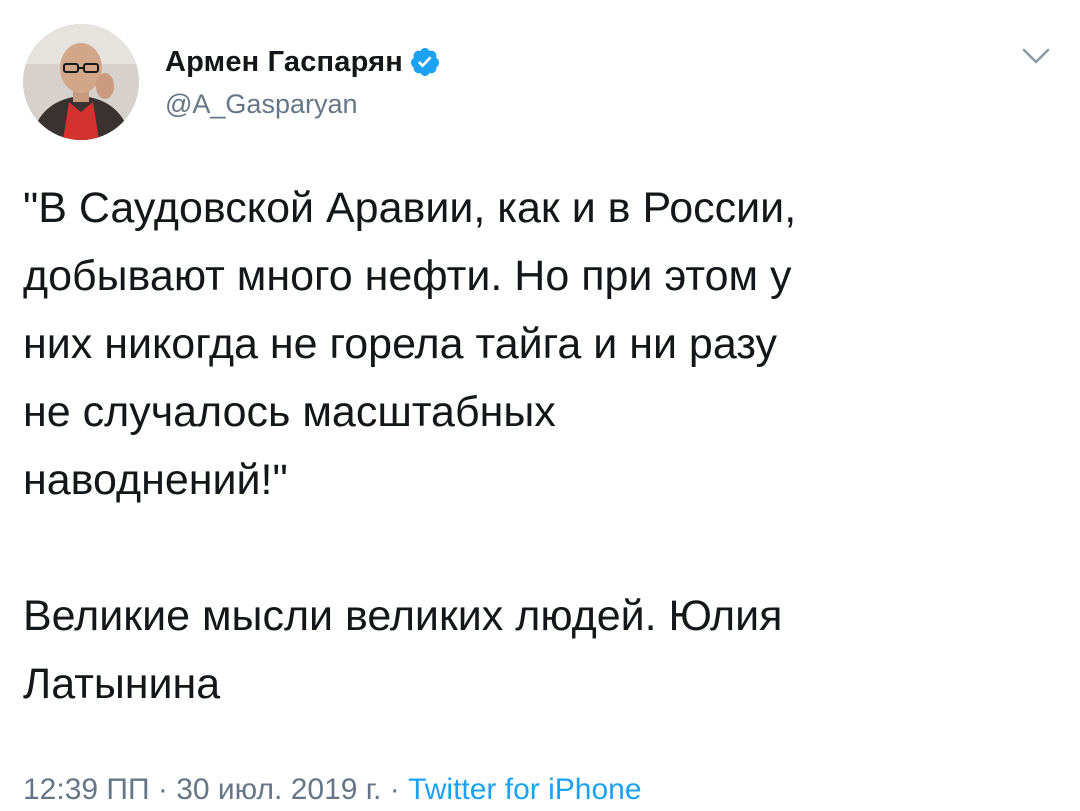 This screenshot has width=1080, height=811. I want to click on author-block: Армен Гаспарян @A_Gasparyan, so click(303, 82).